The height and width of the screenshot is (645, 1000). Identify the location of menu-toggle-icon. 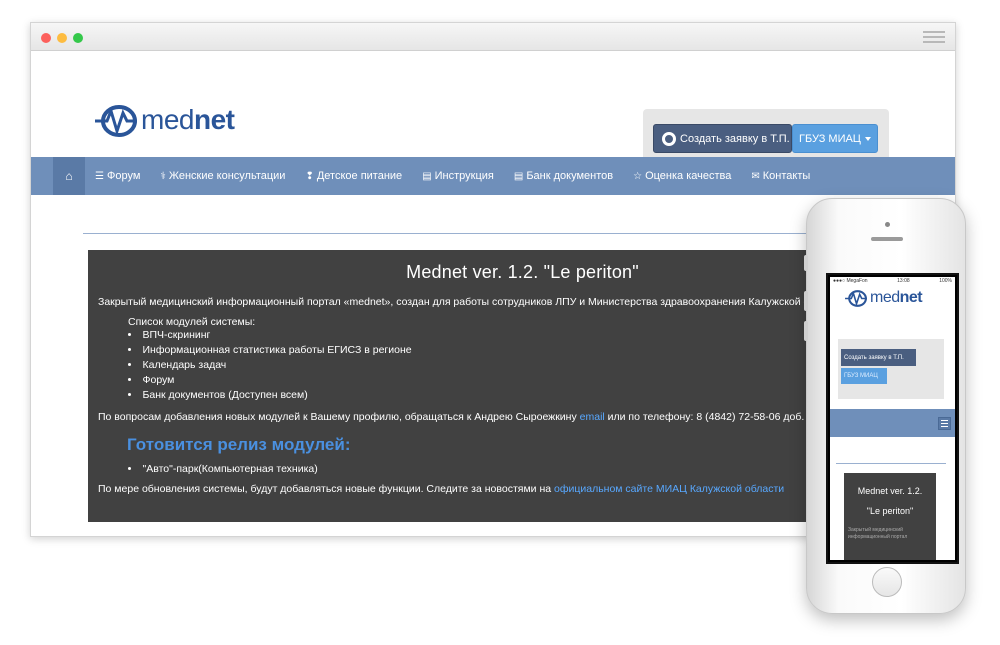
(944, 423).